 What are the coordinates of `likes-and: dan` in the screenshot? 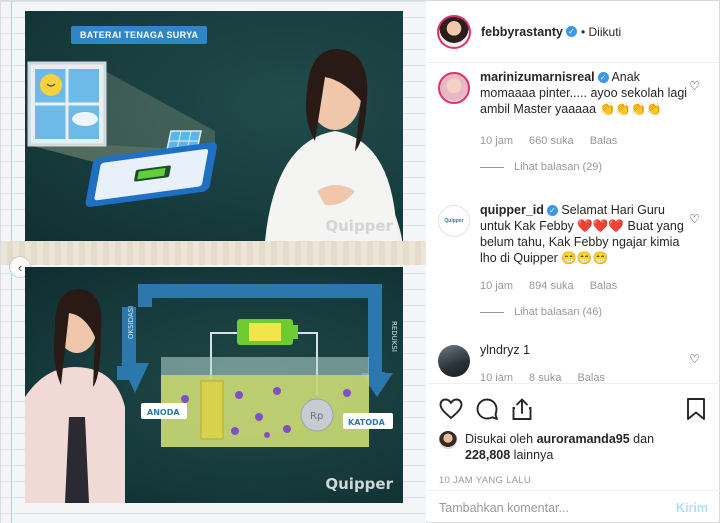 It's located at (644, 439).